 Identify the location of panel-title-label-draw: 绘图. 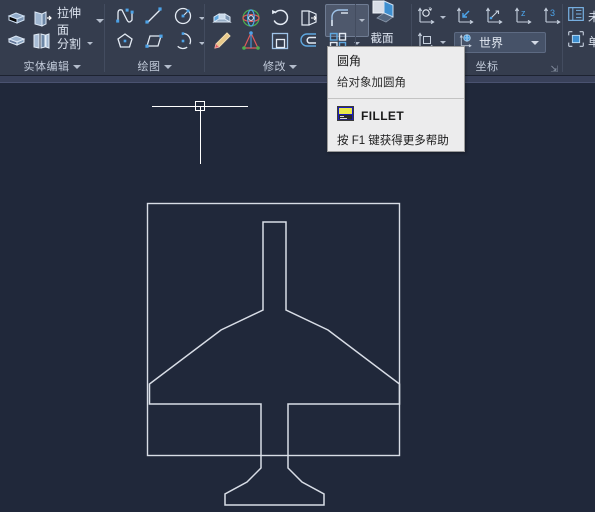
(149, 66).